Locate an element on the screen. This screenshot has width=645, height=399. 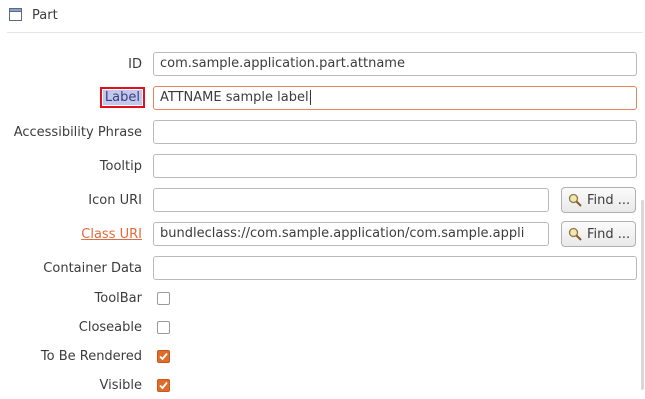
part-header: Part is located at coordinates (322, 16).